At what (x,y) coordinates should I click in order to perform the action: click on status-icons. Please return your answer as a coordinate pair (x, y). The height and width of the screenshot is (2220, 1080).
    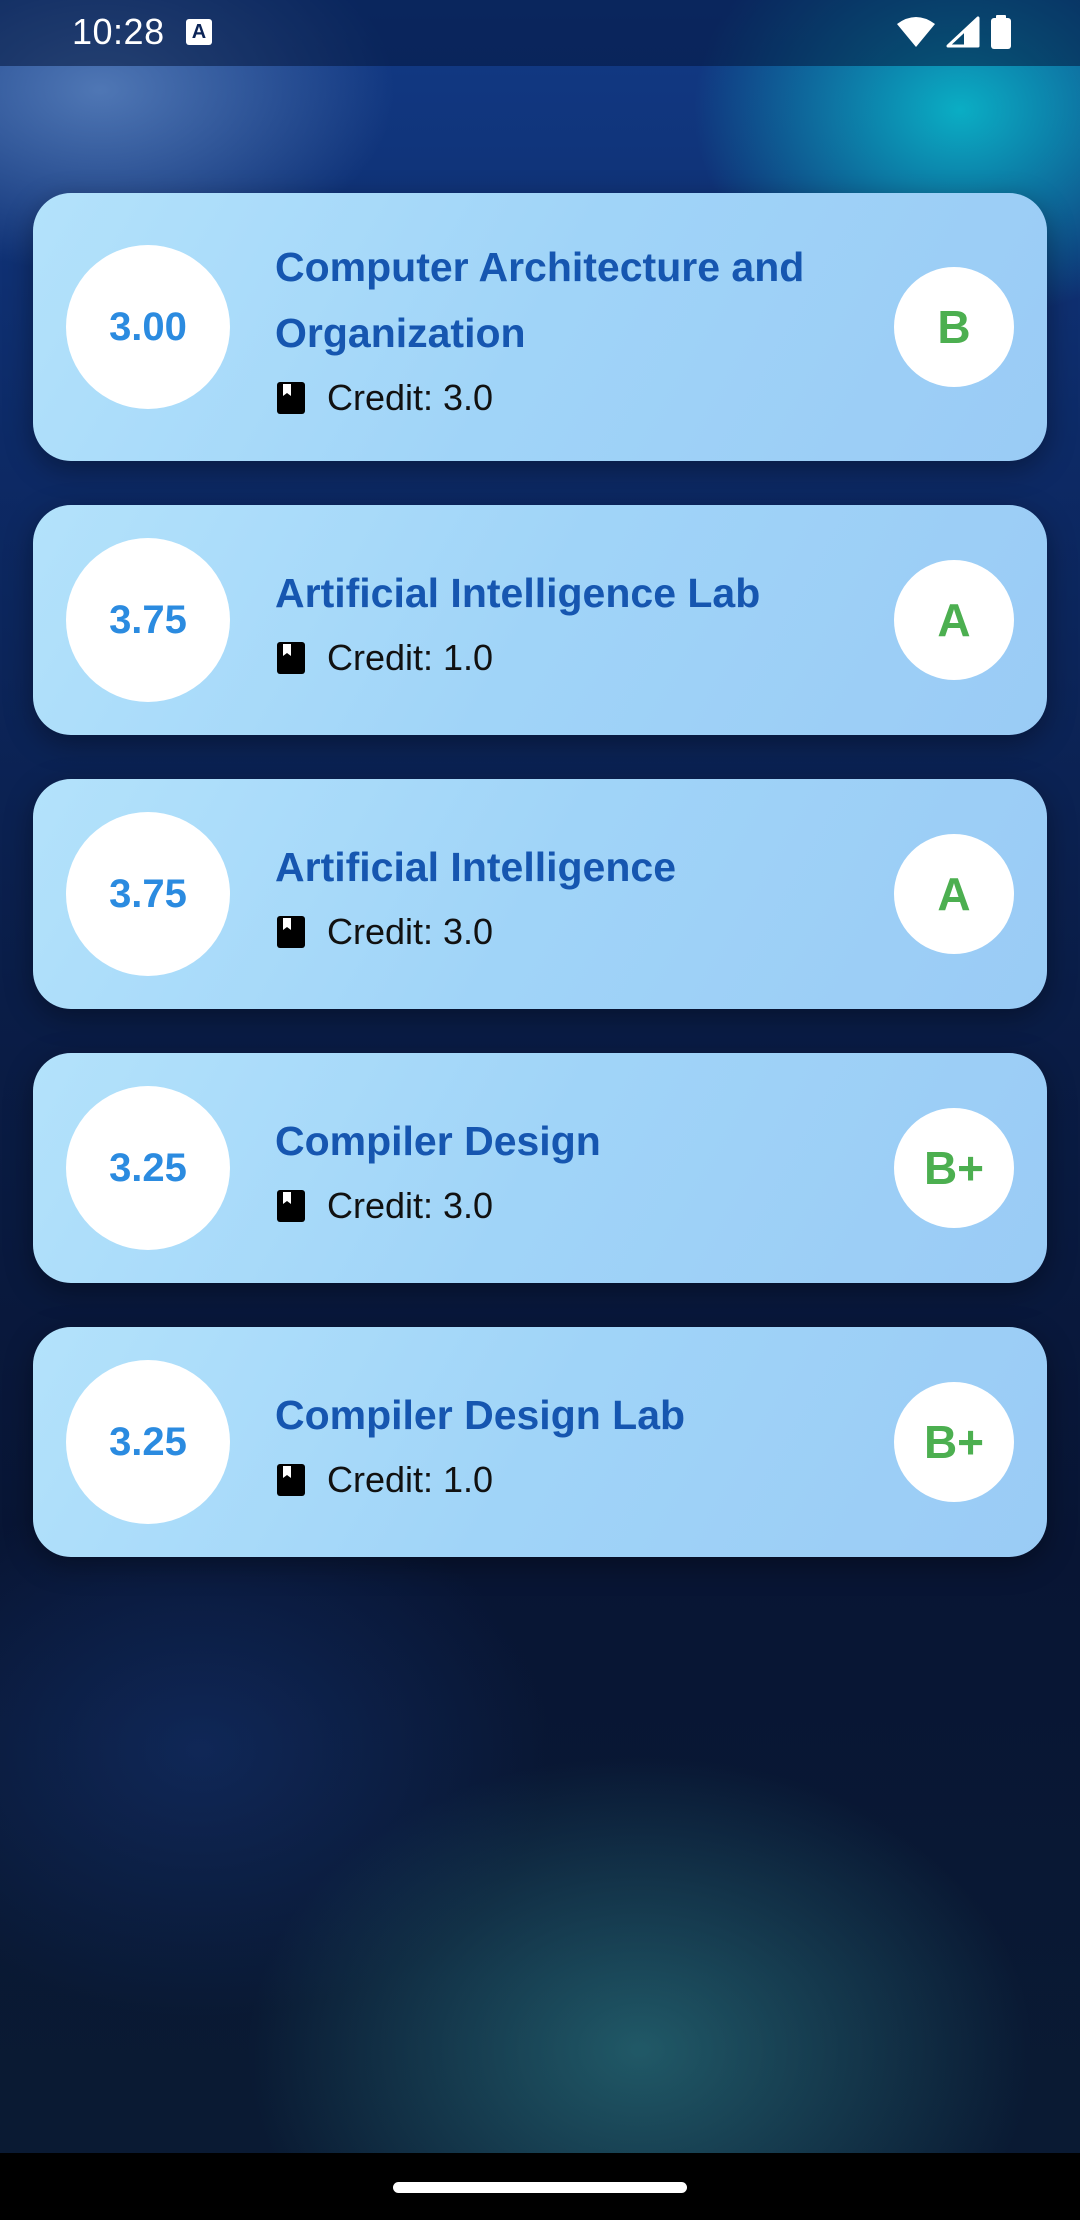
    Looking at the image, I should click on (954, 32).